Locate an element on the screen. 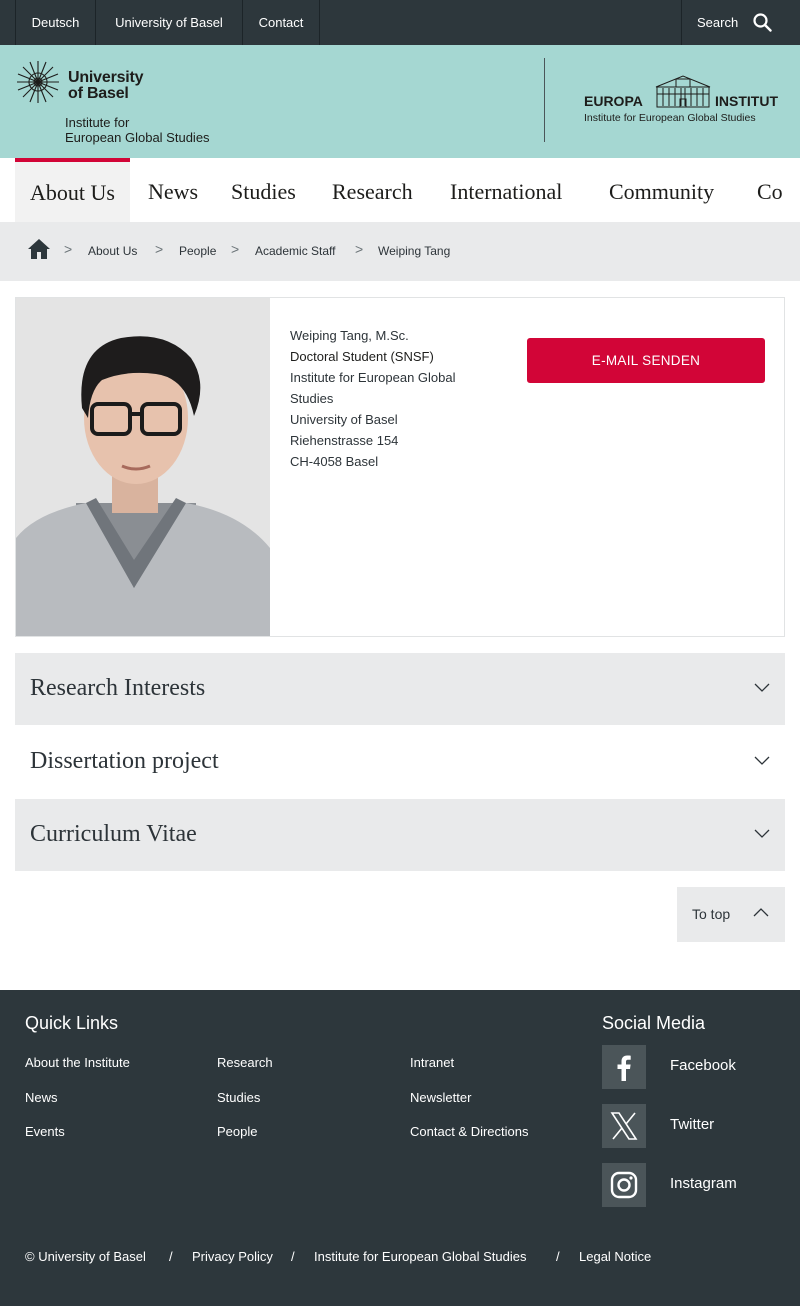  accordion-title: Curriculum Vitae is located at coordinates (113, 834).